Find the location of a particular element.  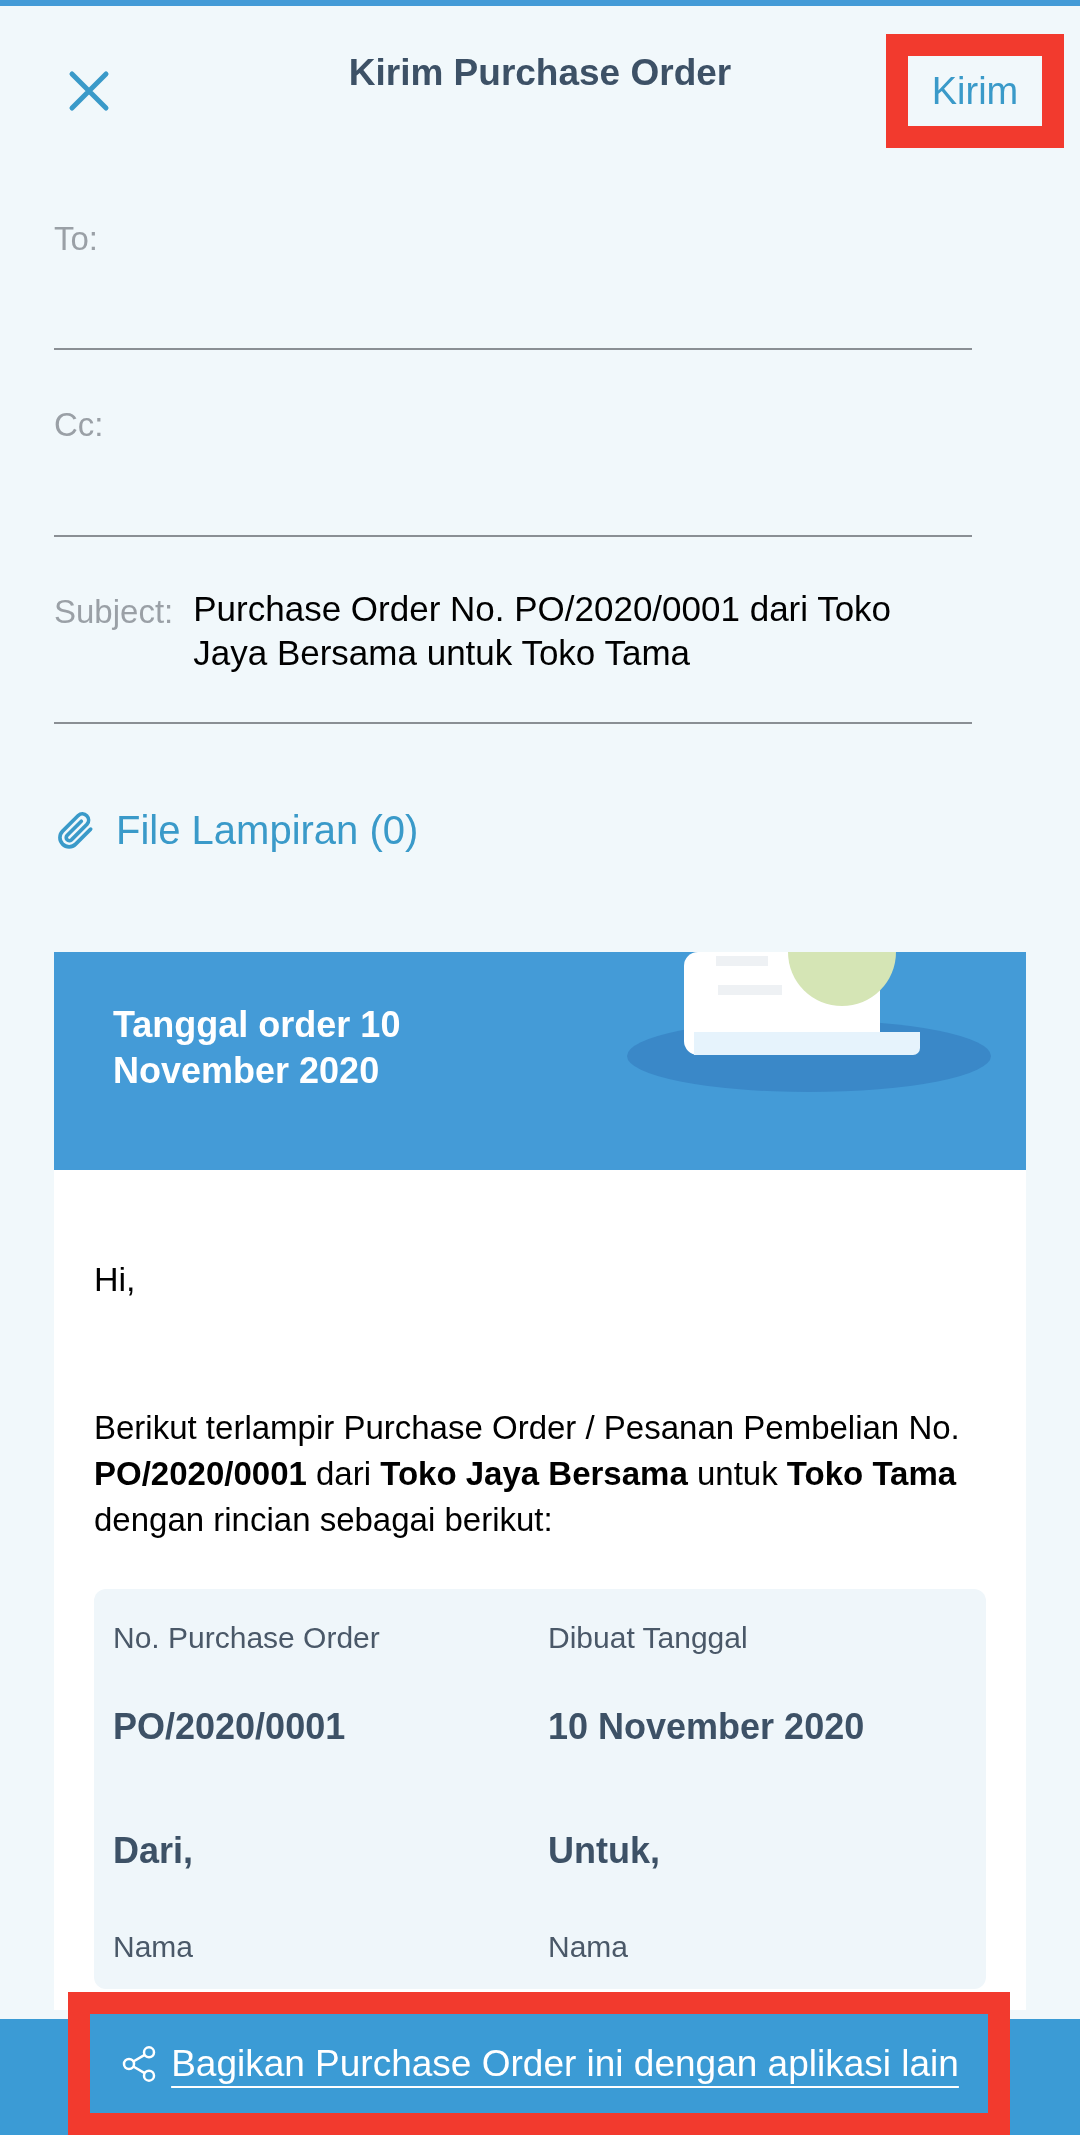

share-button: Bagikan Purchase Order ini dengan aplikasi lain is located at coordinates (539, 2063).